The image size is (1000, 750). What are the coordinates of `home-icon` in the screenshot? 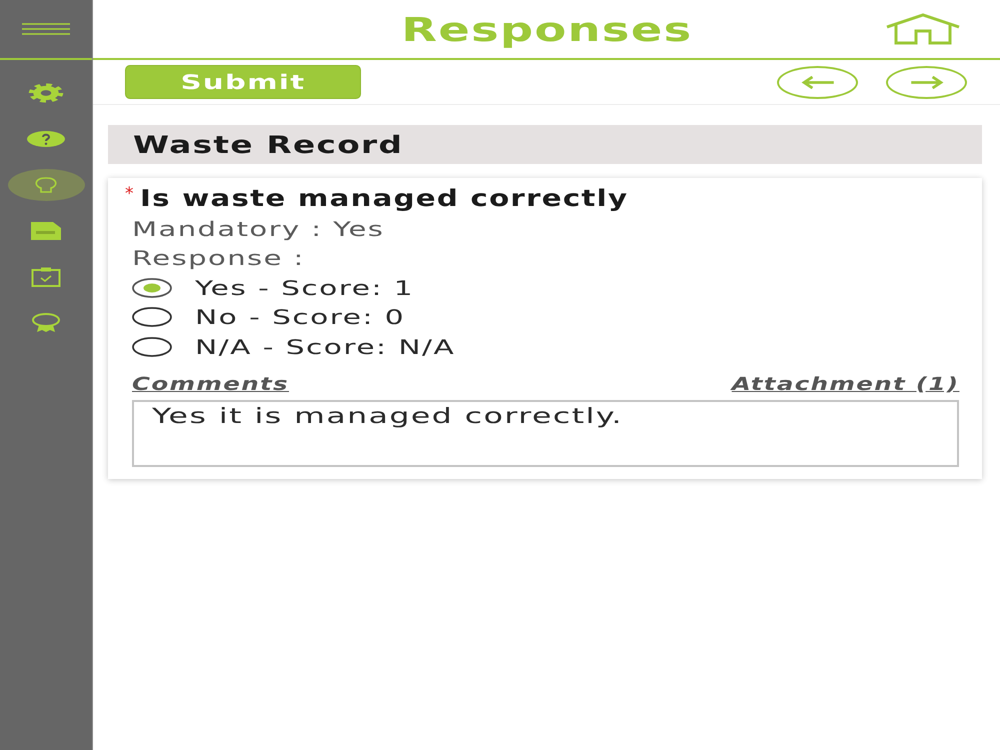 It's located at (923, 29).